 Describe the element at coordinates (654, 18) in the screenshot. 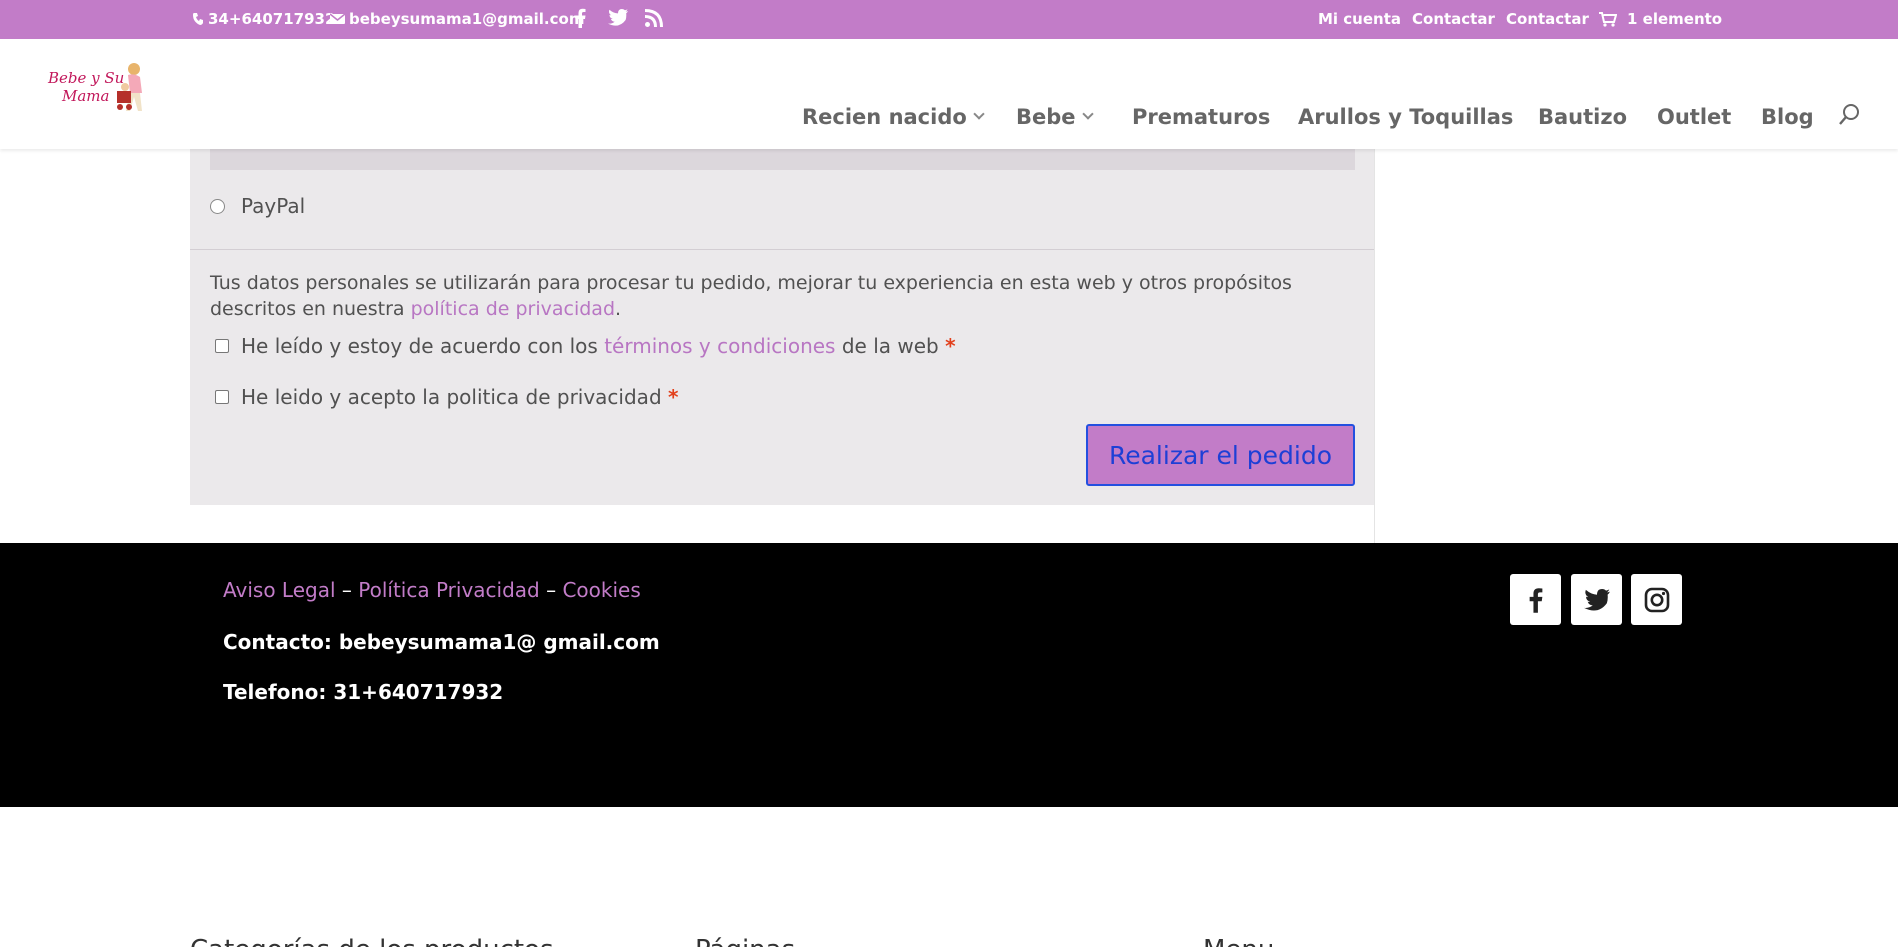

I see `rss-icon` at that location.